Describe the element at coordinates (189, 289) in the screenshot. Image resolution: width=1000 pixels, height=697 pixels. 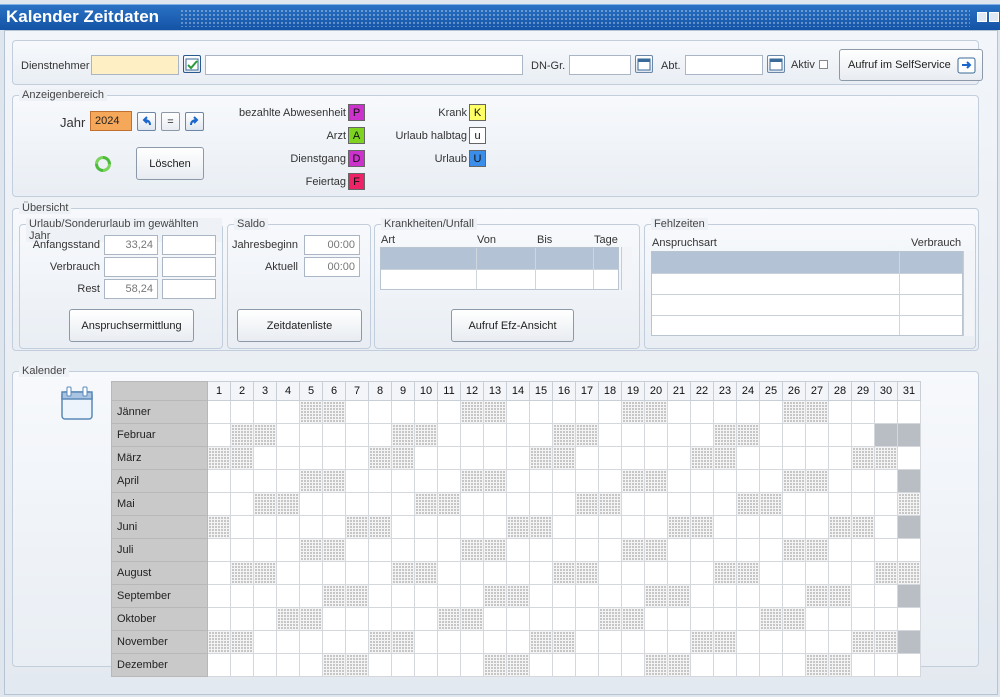
I see `rest-extra-input` at that location.